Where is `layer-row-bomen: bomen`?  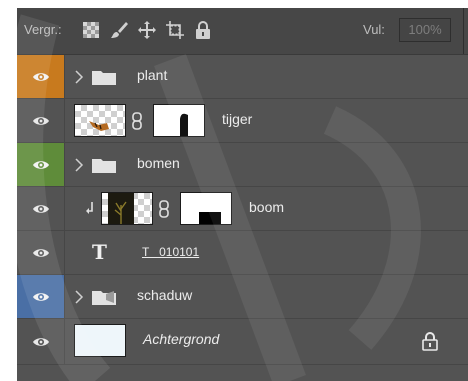
layer-row-bomen: bomen is located at coordinates (242, 165).